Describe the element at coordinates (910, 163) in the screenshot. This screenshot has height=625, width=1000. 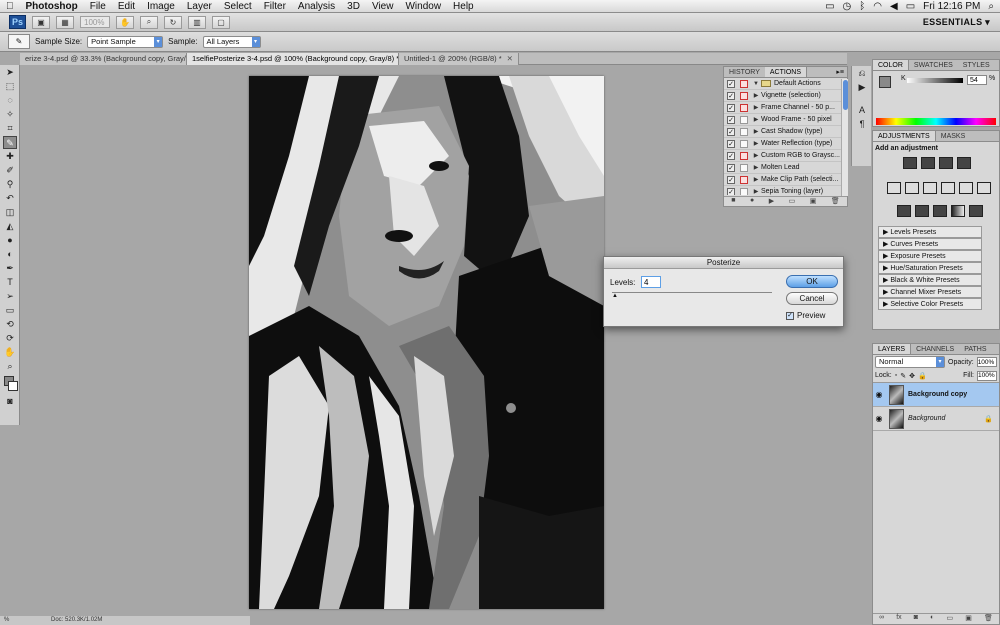
I see `brightness-contrast-icon` at that location.